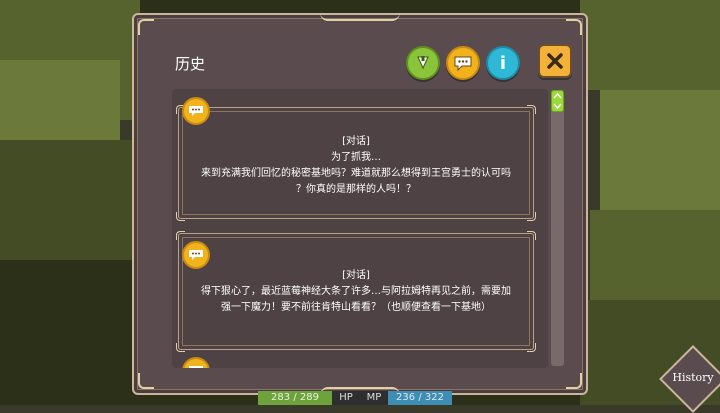 This screenshot has width=720, height=413. What do you see at coordinates (356, 189) in the screenshot?
I see `entry-line: ？你真的是那样的人吗！？` at bounding box center [356, 189].